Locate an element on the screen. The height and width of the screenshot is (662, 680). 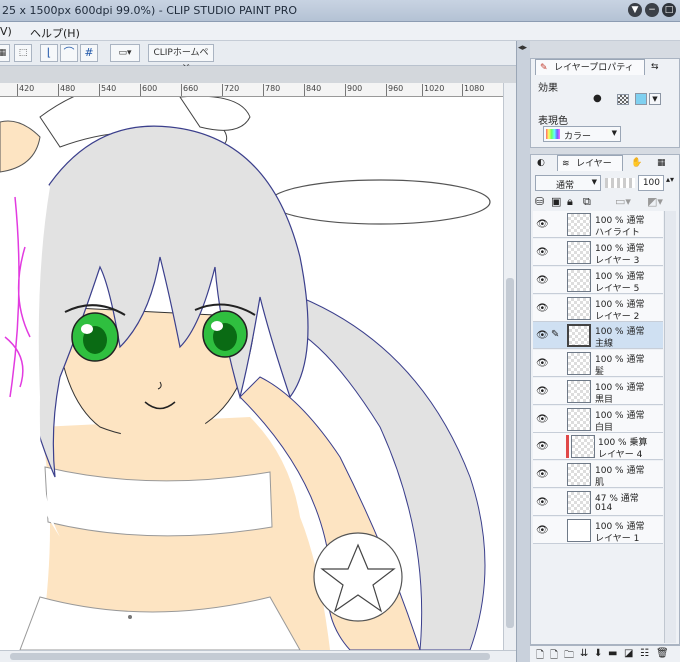
layer-name: レイヤー 4 is located at coordinates (620, 455).